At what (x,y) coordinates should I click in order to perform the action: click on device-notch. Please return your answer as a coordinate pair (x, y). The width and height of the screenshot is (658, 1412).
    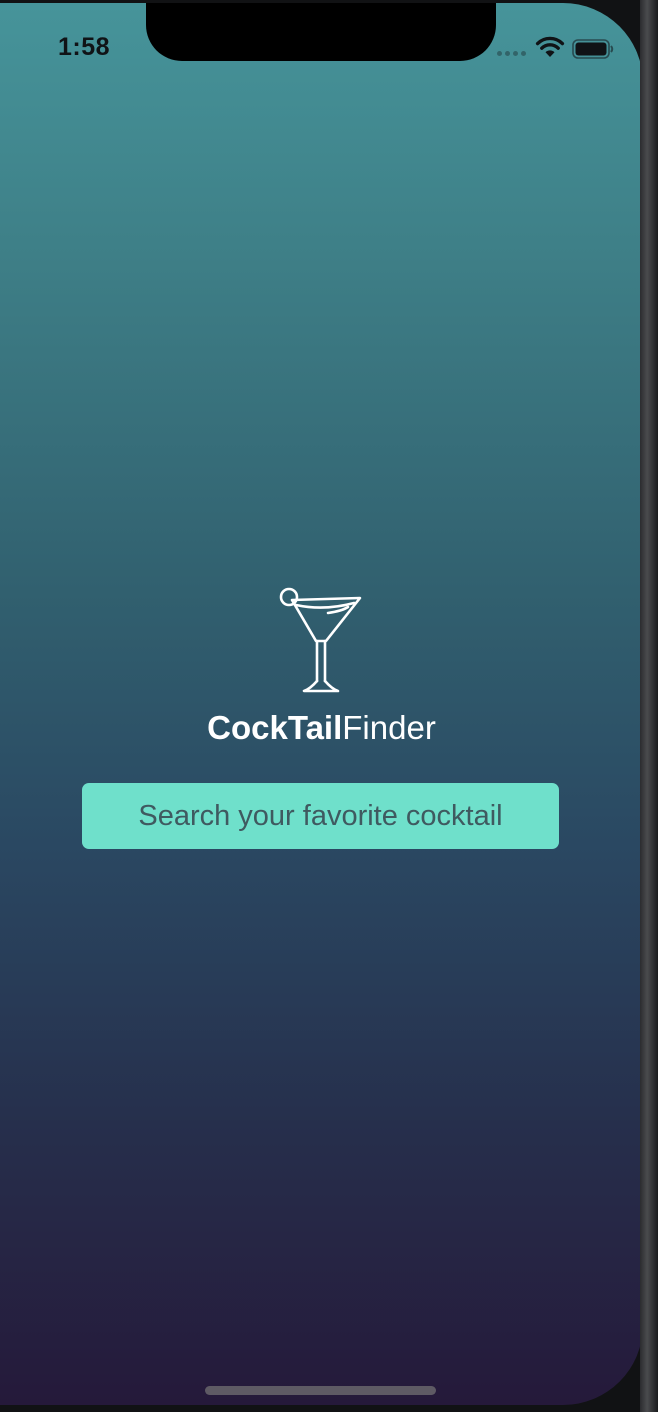
    Looking at the image, I should click on (321, 32).